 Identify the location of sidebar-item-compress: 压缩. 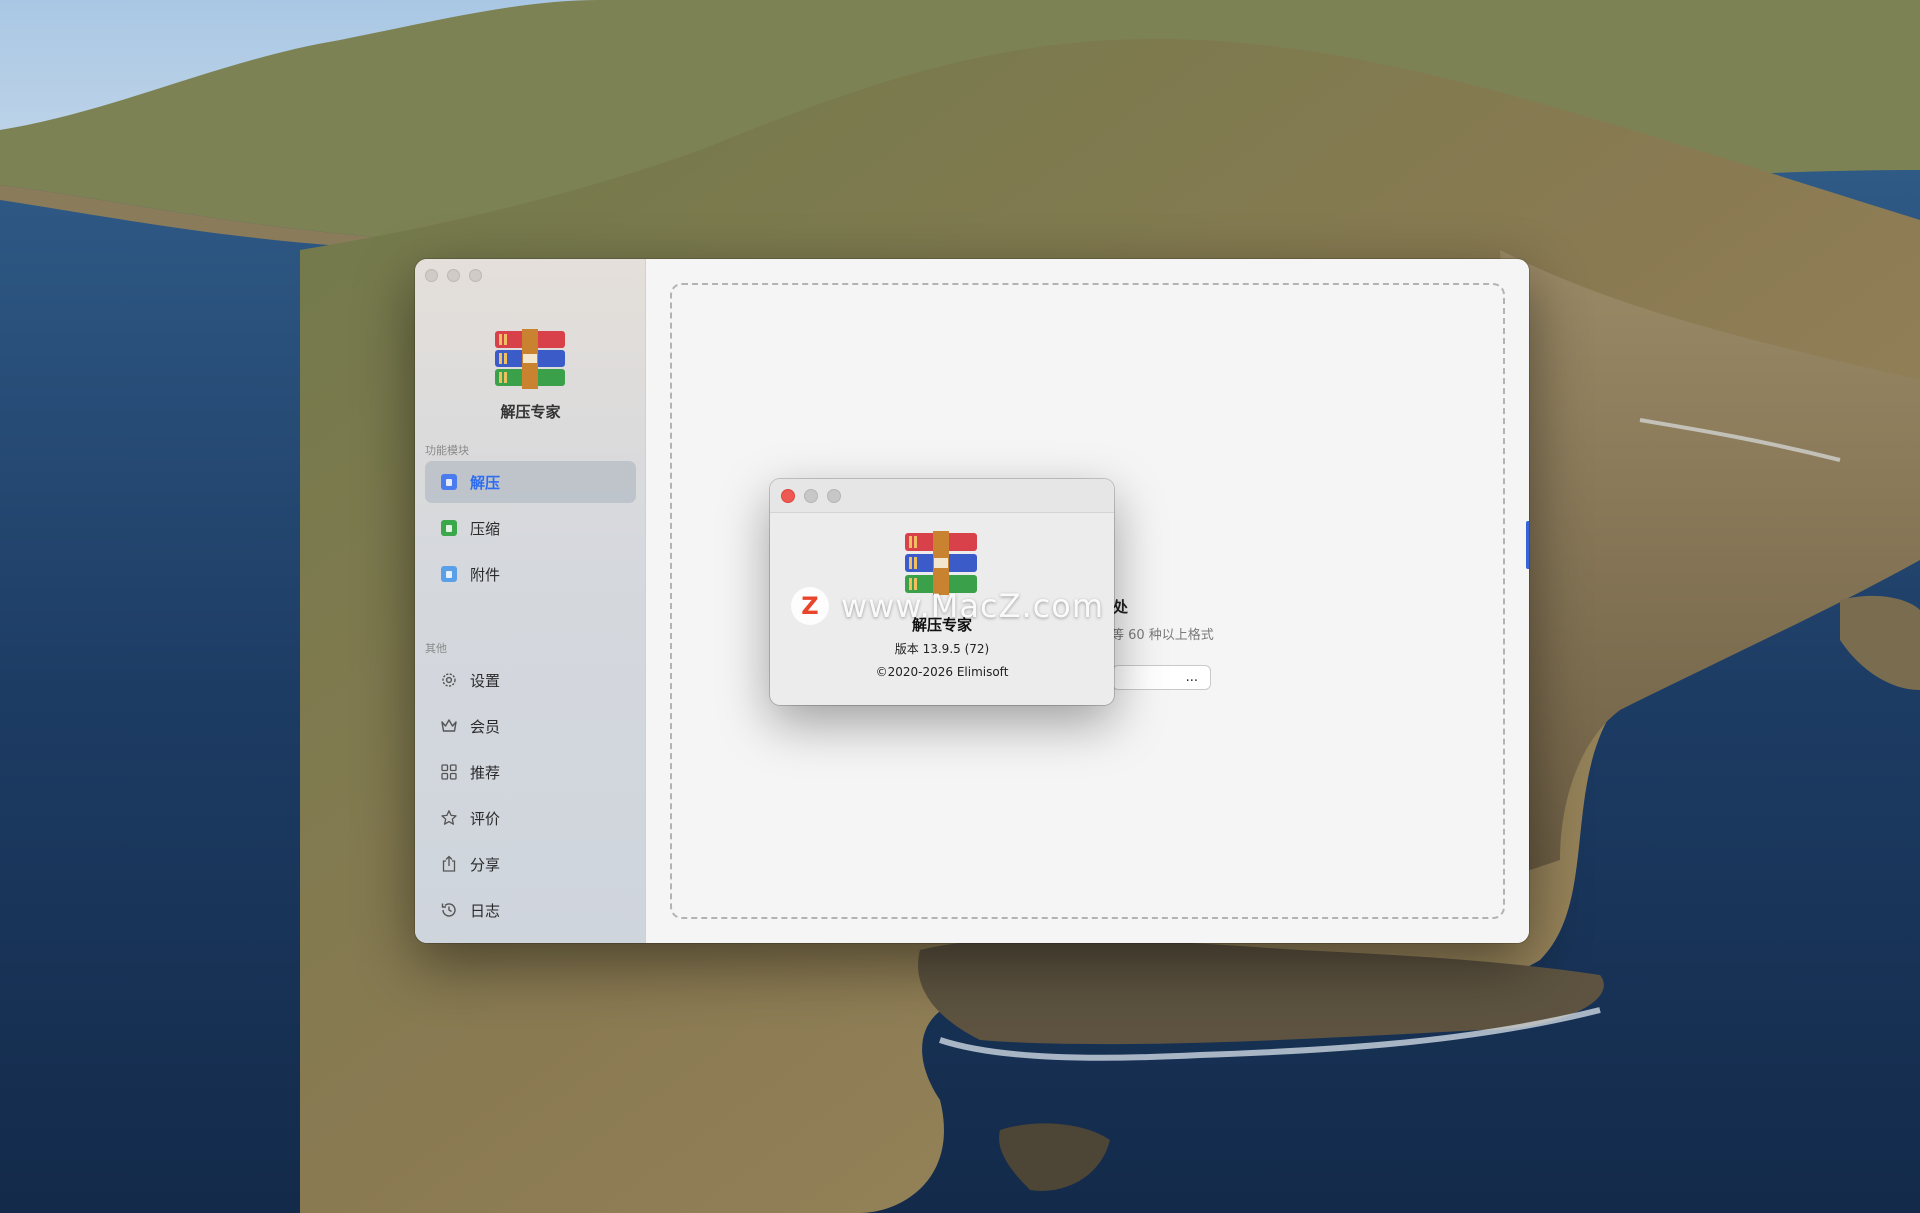
(530, 528).